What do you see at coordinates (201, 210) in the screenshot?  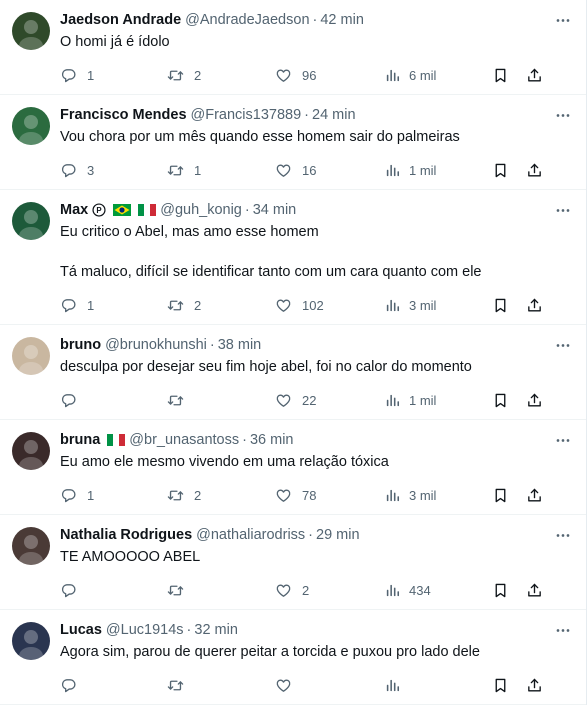 I see `user-handle: @guh_konig` at bounding box center [201, 210].